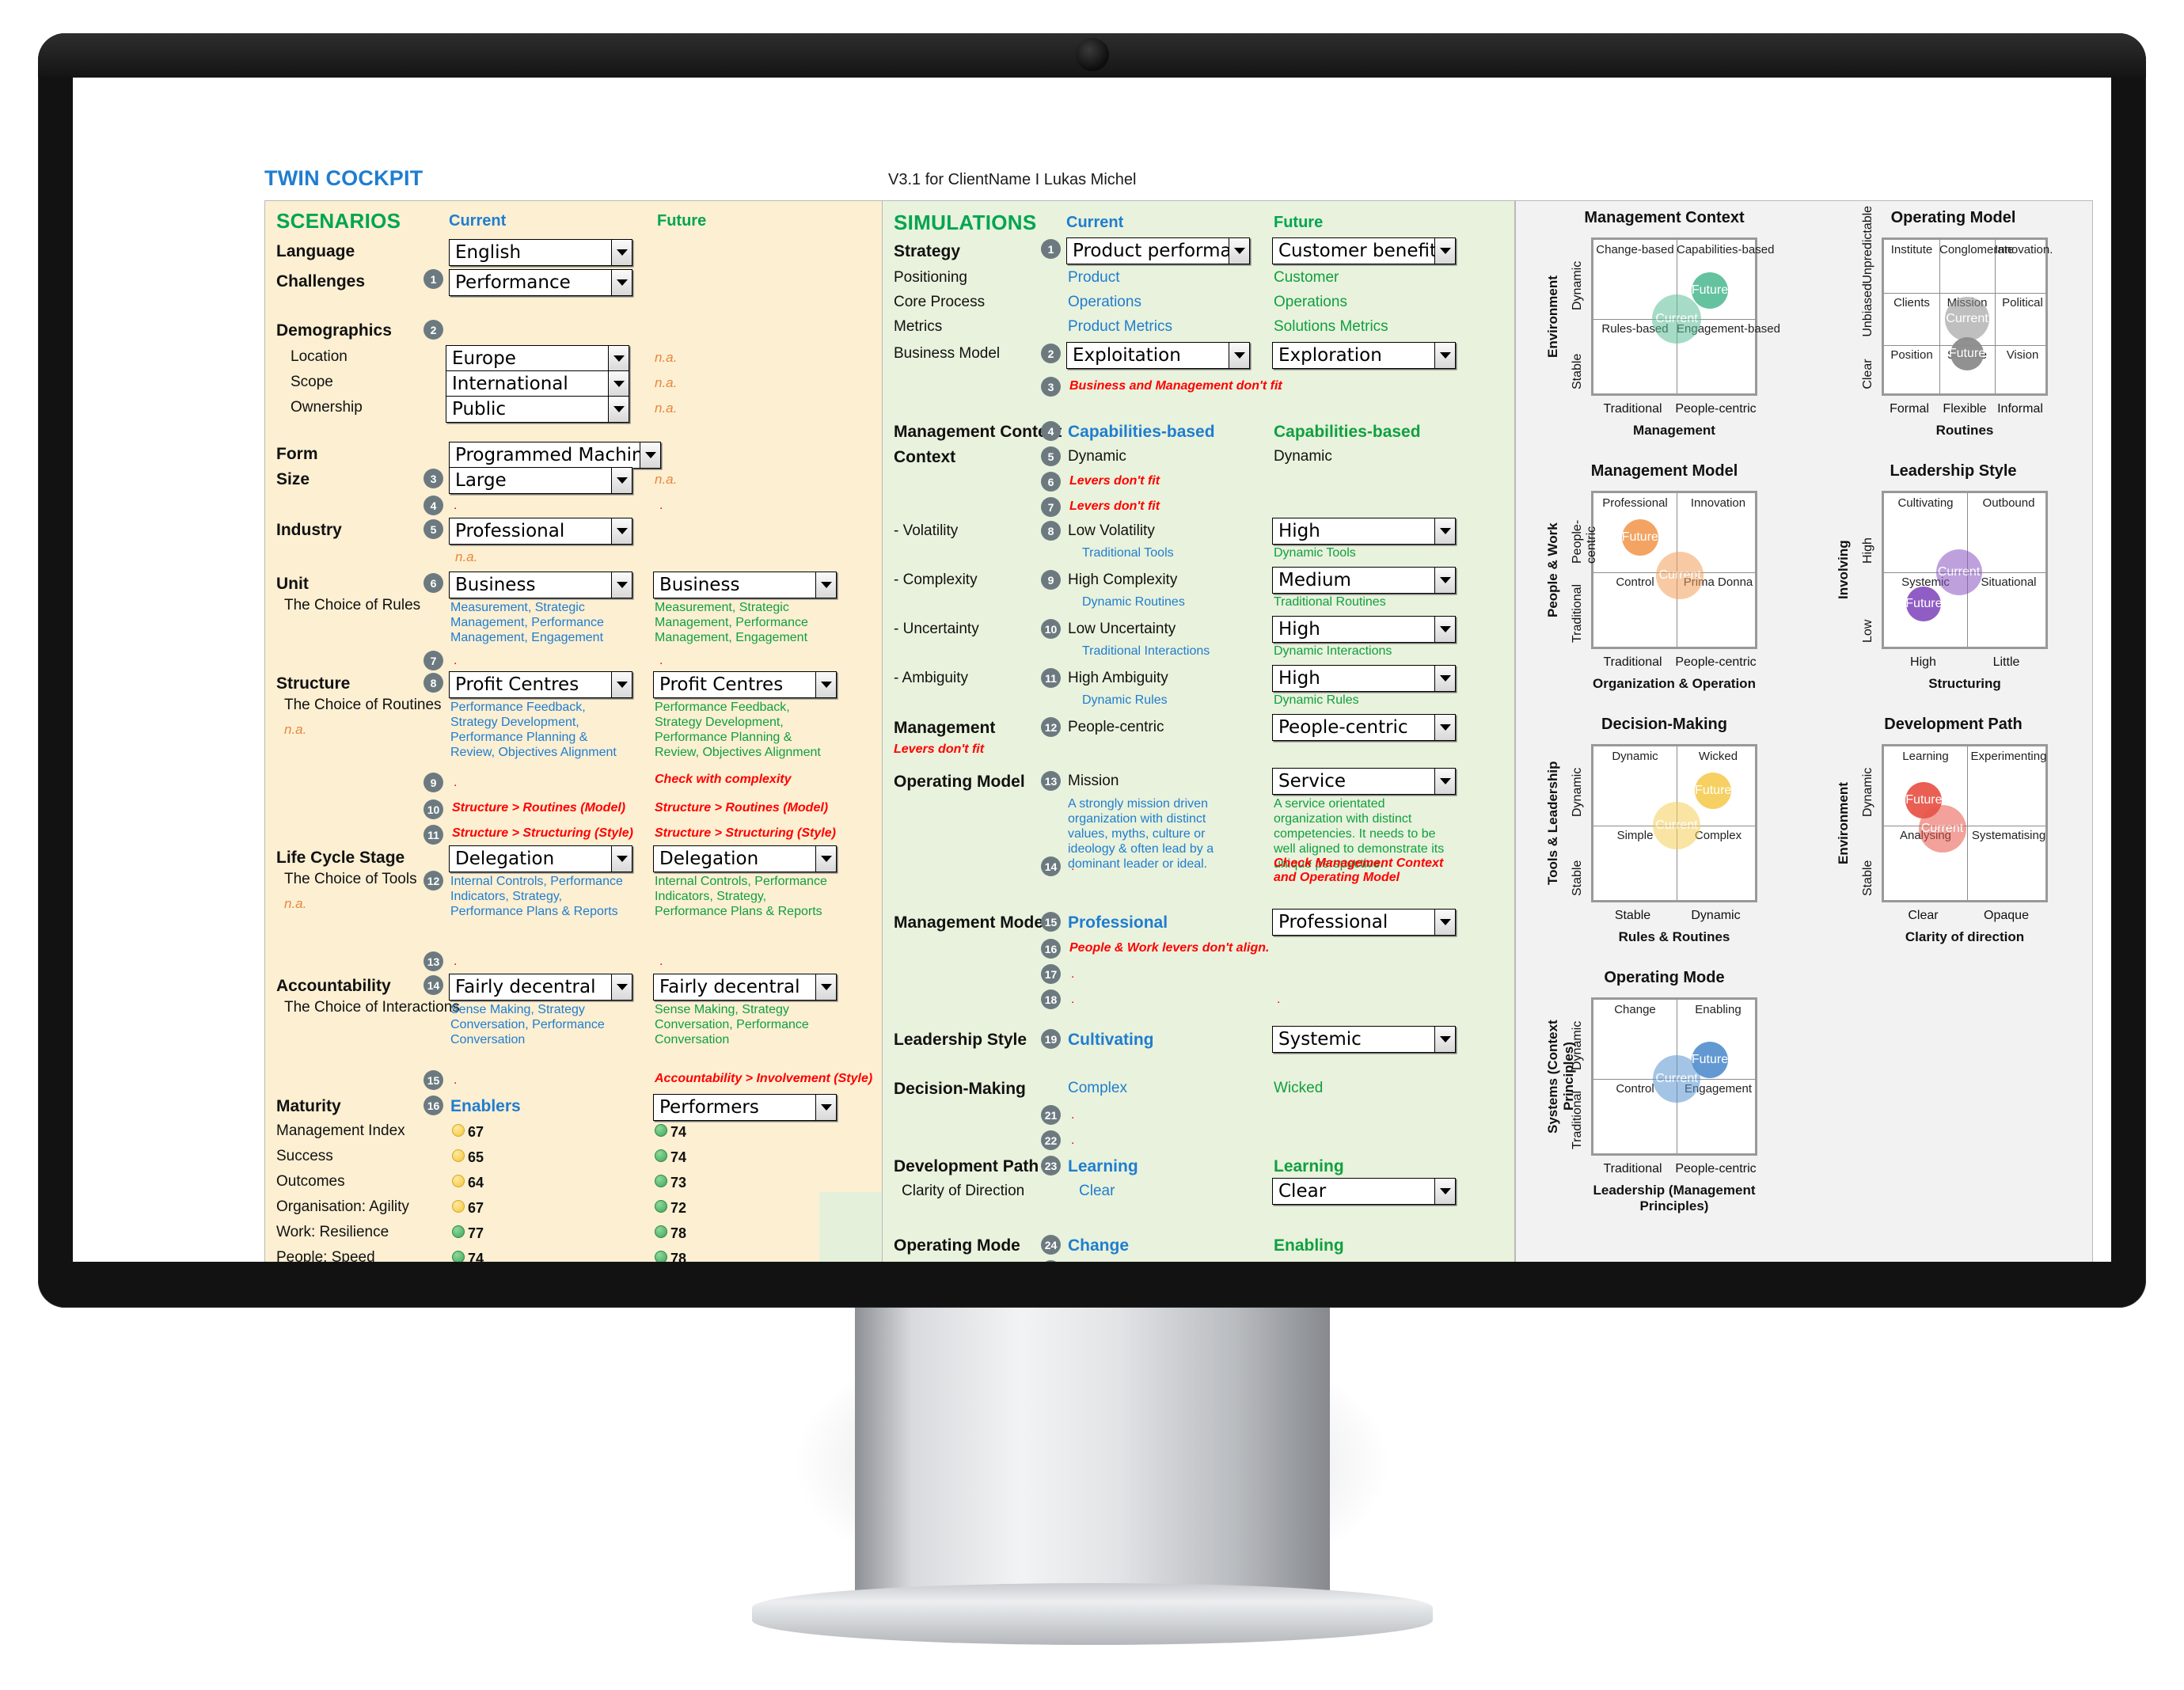  Describe the element at coordinates (709, 859) in the screenshot. I see `lifecycle-future-value: Delegation` at that location.